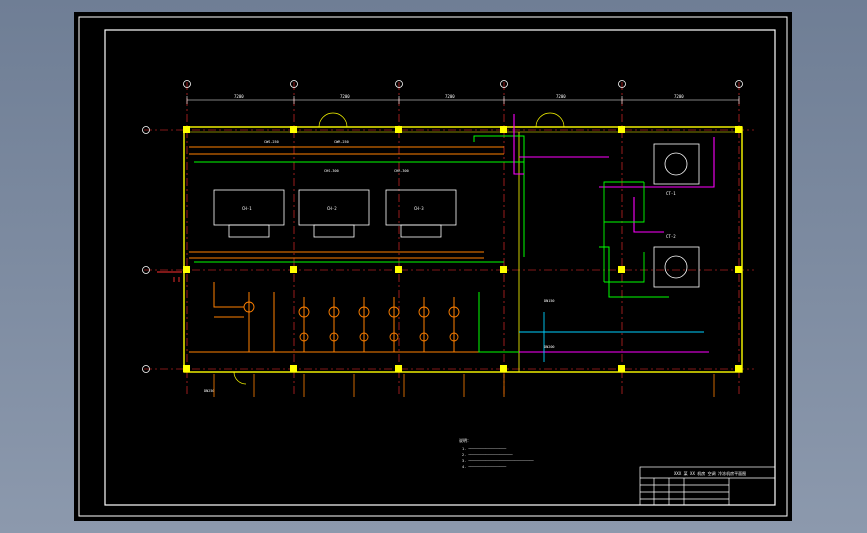 Image resolution: width=867 pixels, height=533 pixels. What do you see at coordinates (465, 440) in the screenshot?
I see `notes-heading: 说明：` at bounding box center [465, 440].